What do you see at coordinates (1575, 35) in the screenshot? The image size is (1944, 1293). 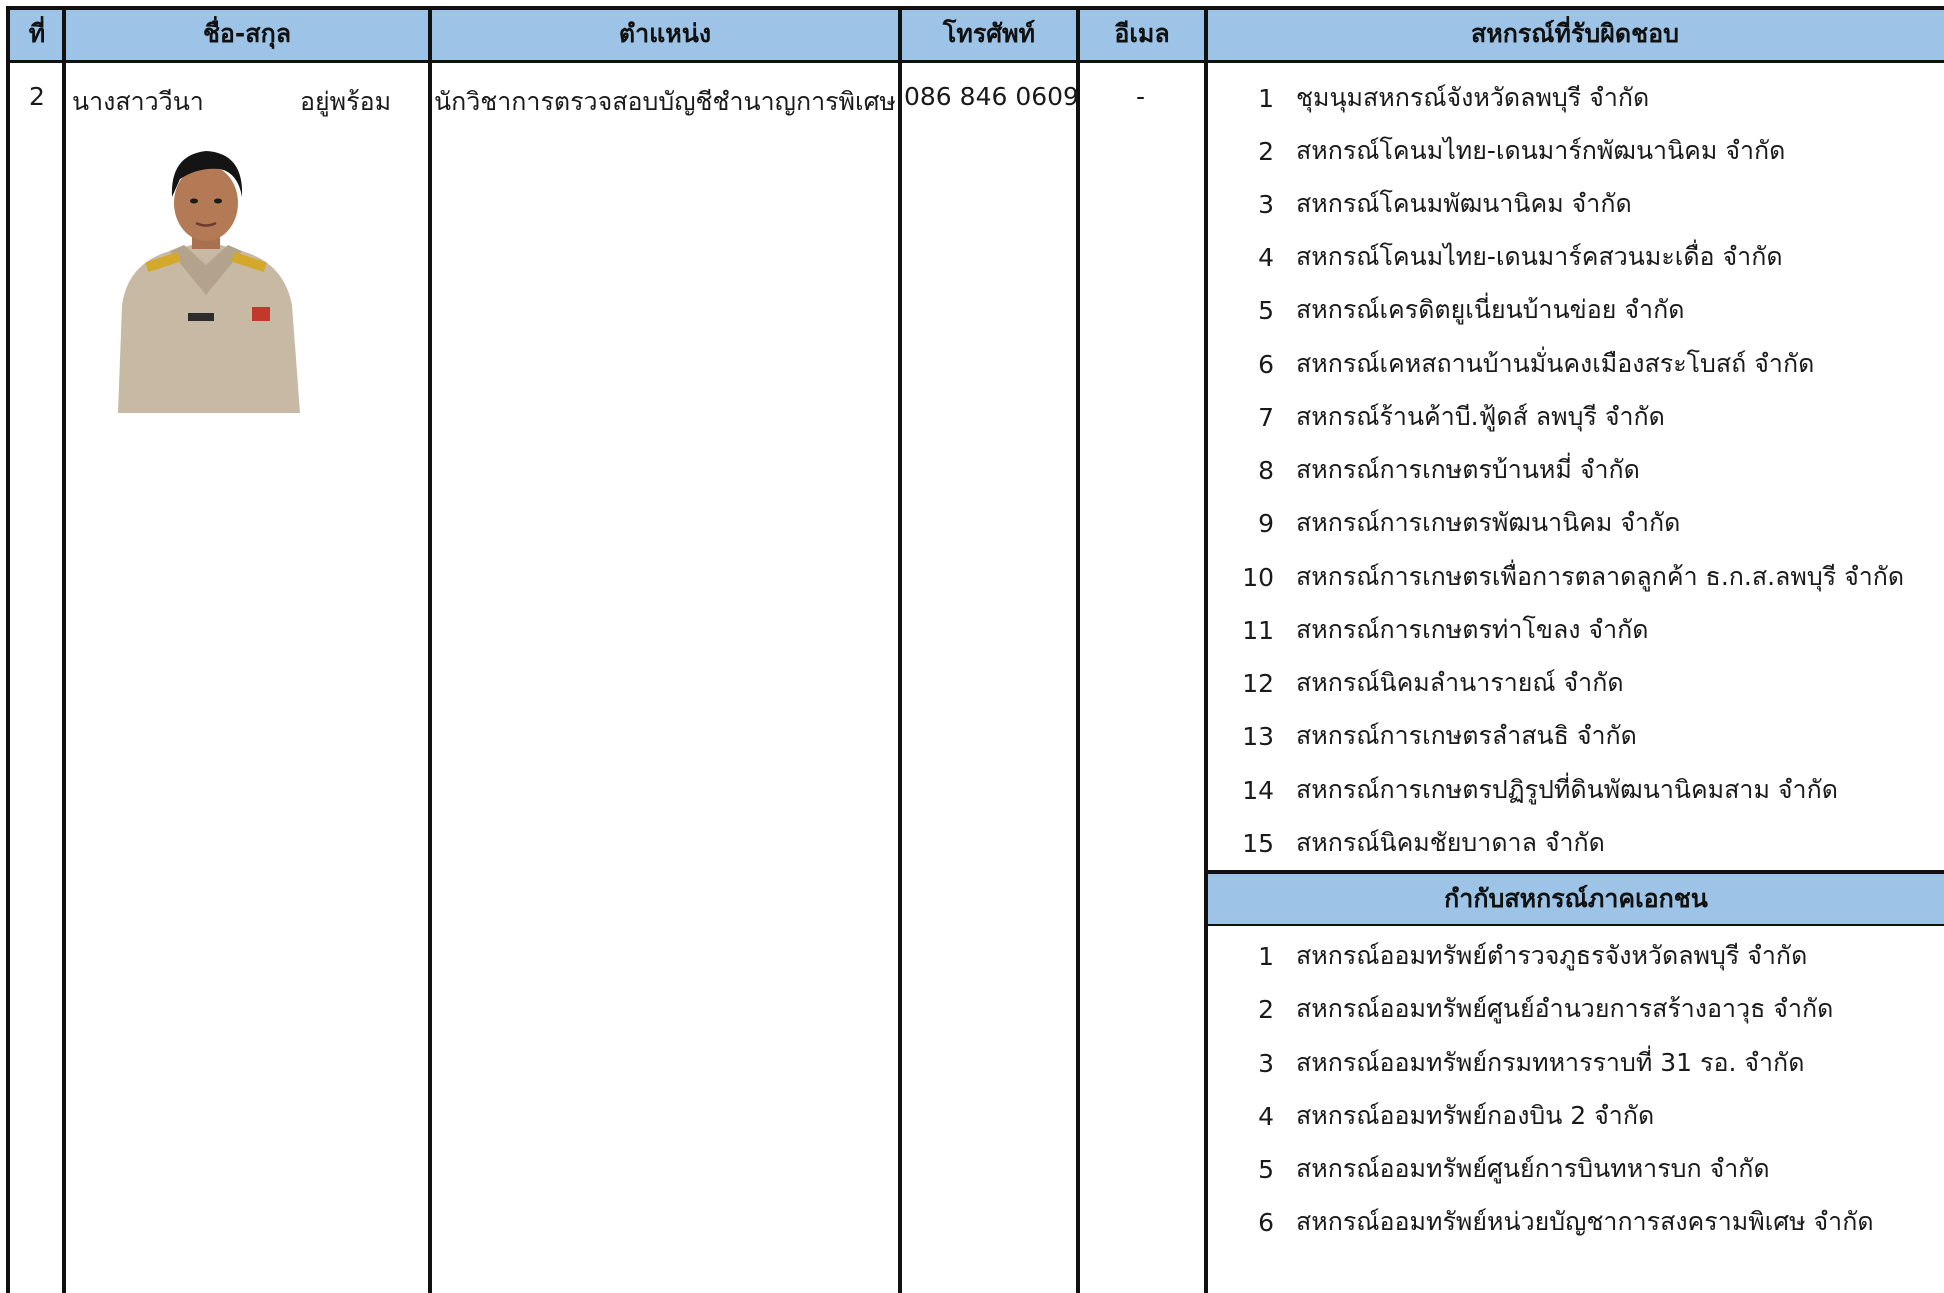 I see `header-coops: สหกรณ์ที่รับผิดชอบ` at bounding box center [1575, 35].